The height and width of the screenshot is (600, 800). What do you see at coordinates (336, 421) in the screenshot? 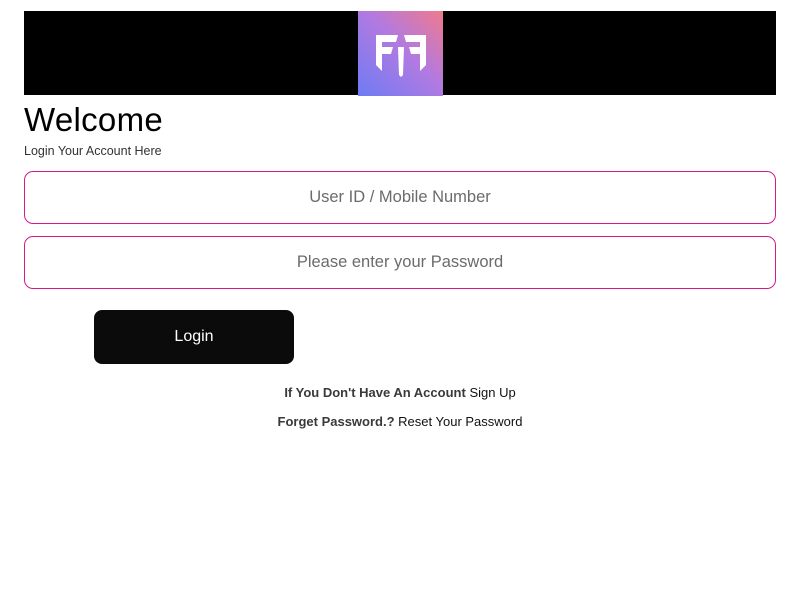
I see `forgot-prompt: Forget Password.?` at bounding box center [336, 421].